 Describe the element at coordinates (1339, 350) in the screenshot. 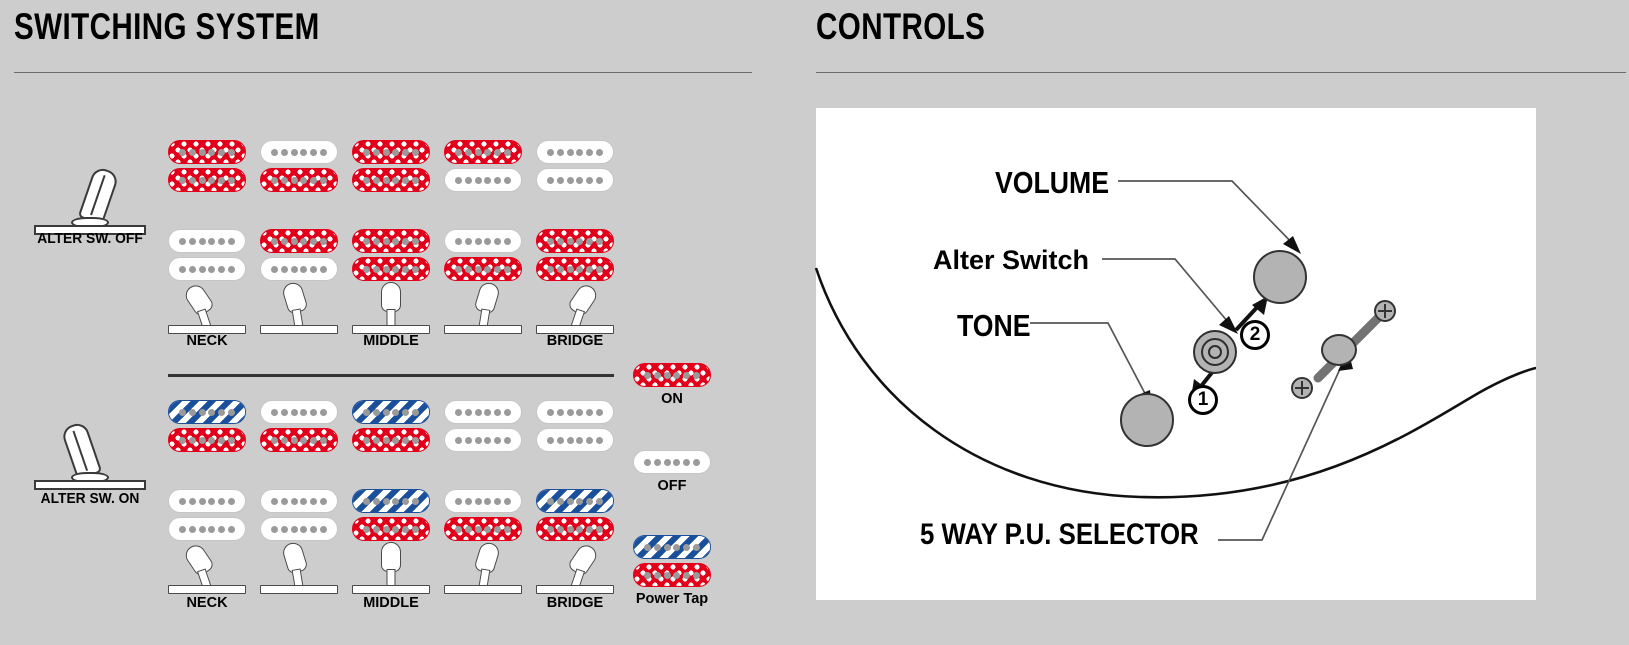

I see `selector-lever-hub` at that location.